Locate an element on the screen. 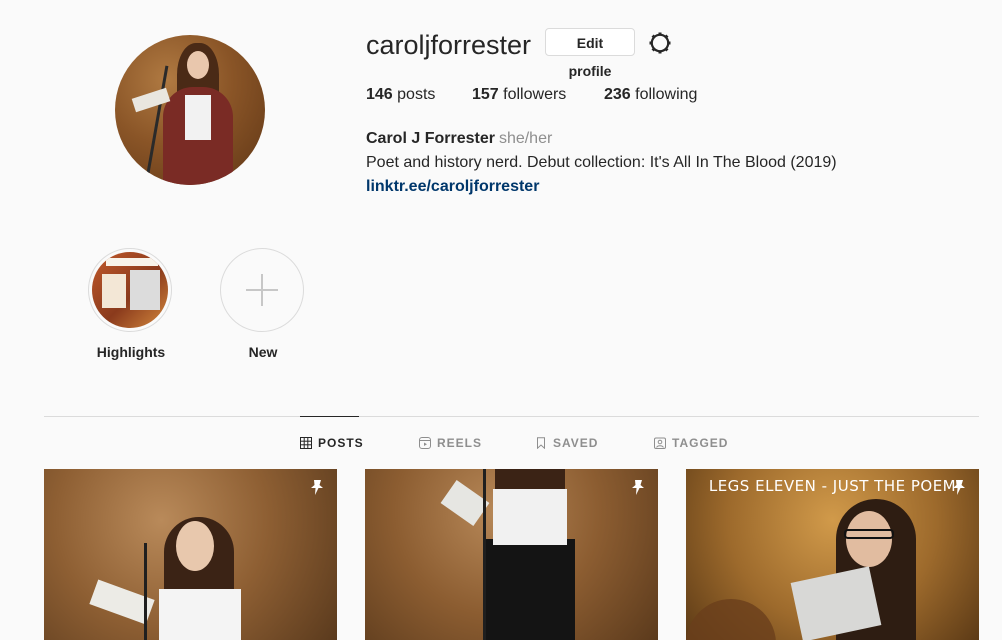 This screenshot has height=640, width=1002. profile-avatar is located at coordinates (190, 110).